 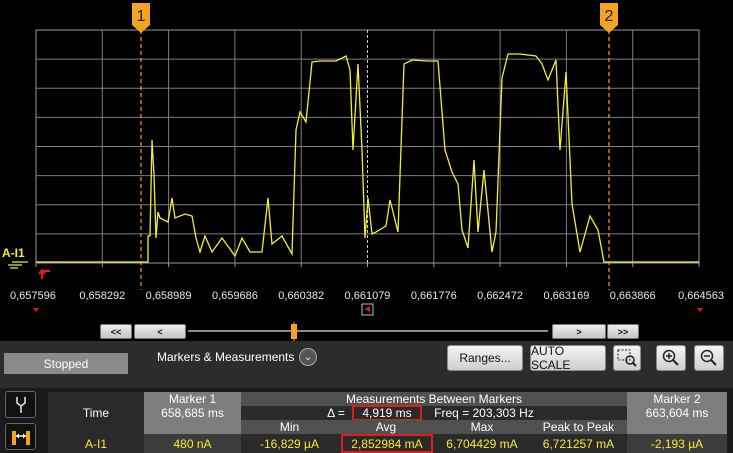 What do you see at coordinates (169, 296) in the screenshot?
I see `axis-tick-label: 0,658989` at bounding box center [169, 296].